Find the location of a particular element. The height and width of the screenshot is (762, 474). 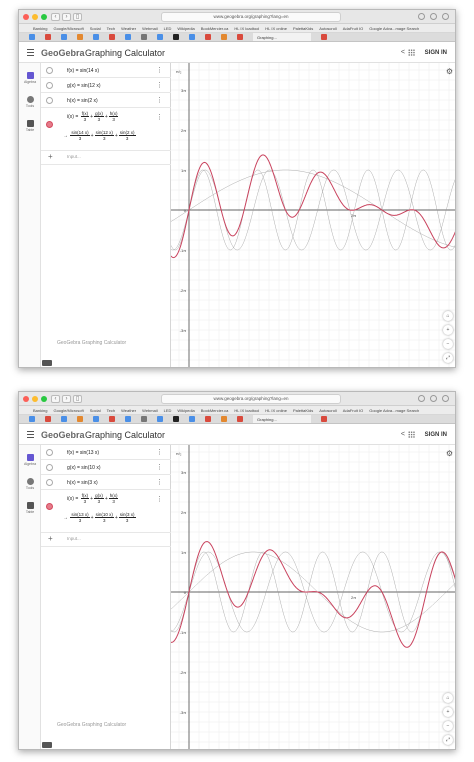

function-expression: g(x) = sin(12 x) is located at coordinates (83, 86).